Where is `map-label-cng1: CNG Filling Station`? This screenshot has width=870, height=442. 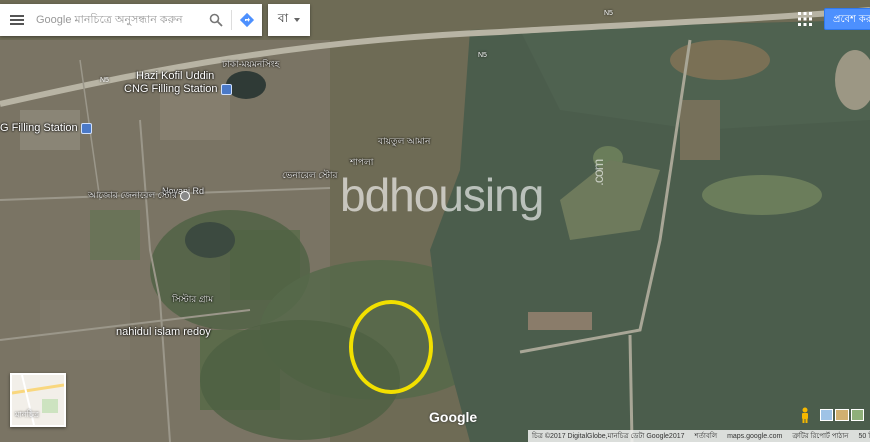 map-label-cng1: CNG Filling Station is located at coordinates (178, 89).